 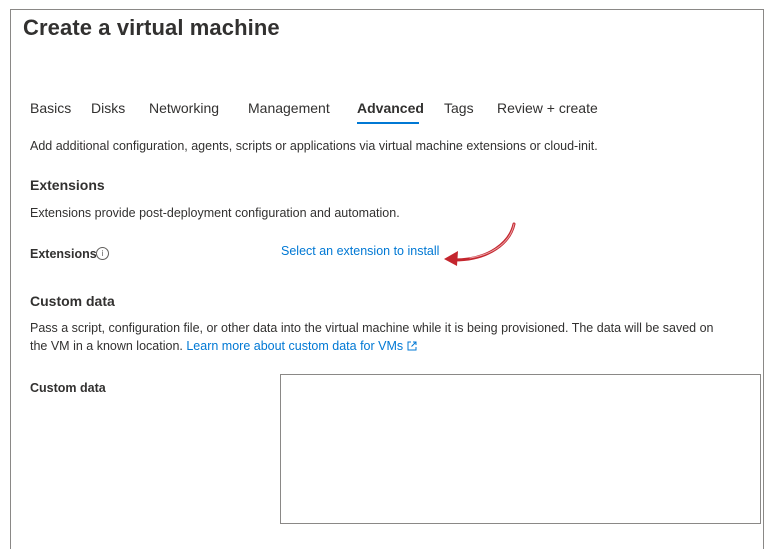 I want to click on custom-data-field-label: Custom data, so click(x=68, y=388).